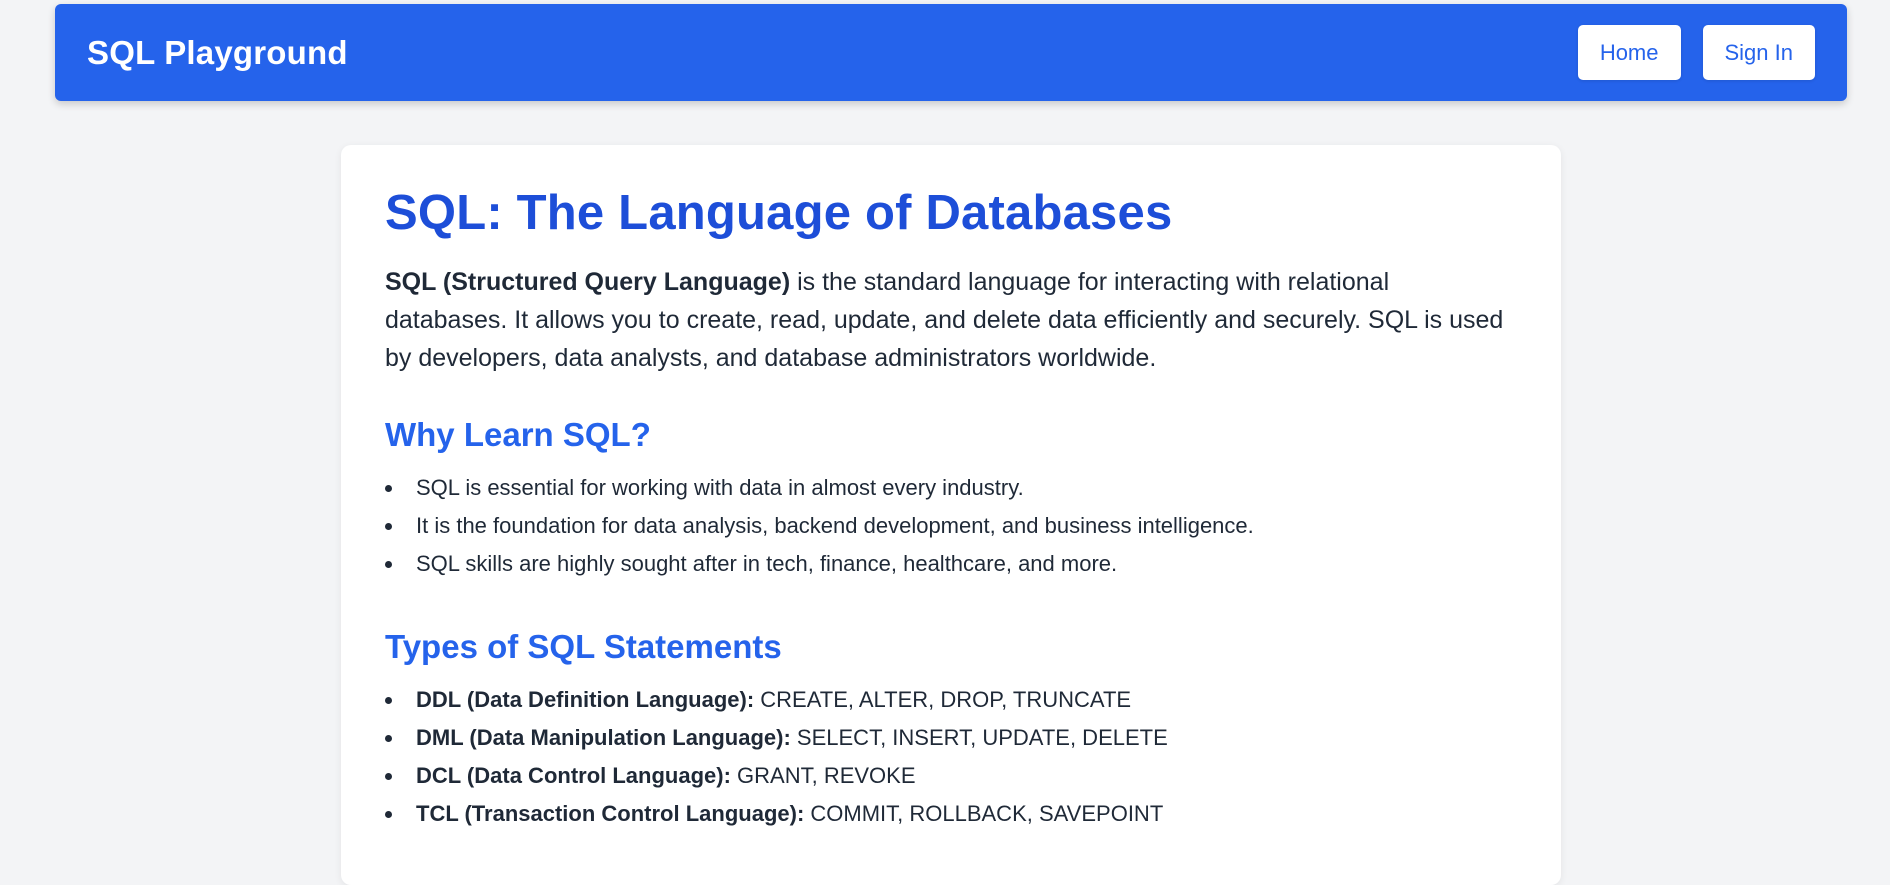 The height and width of the screenshot is (885, 1890). I want to click on statement-type-commands: GRANT, REVOKE, so click(823, 775).